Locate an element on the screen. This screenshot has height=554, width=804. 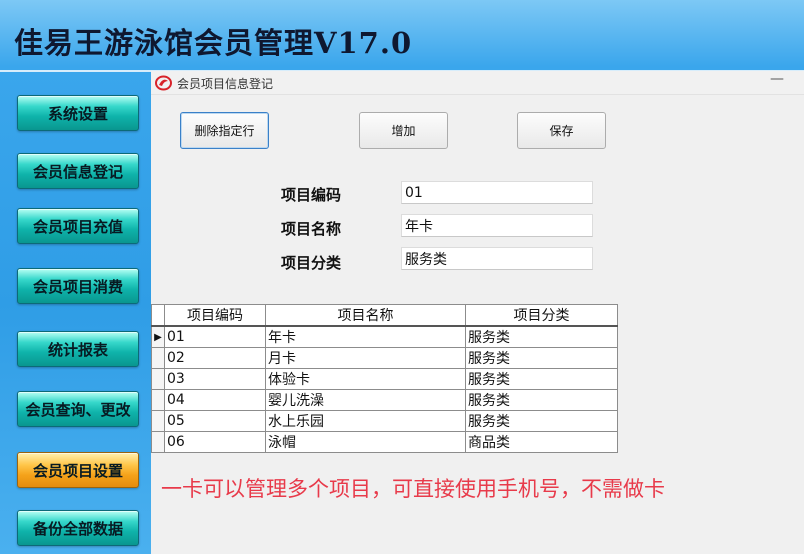
grid-header-code: 项目编码 is located at coordinates (215, 315).